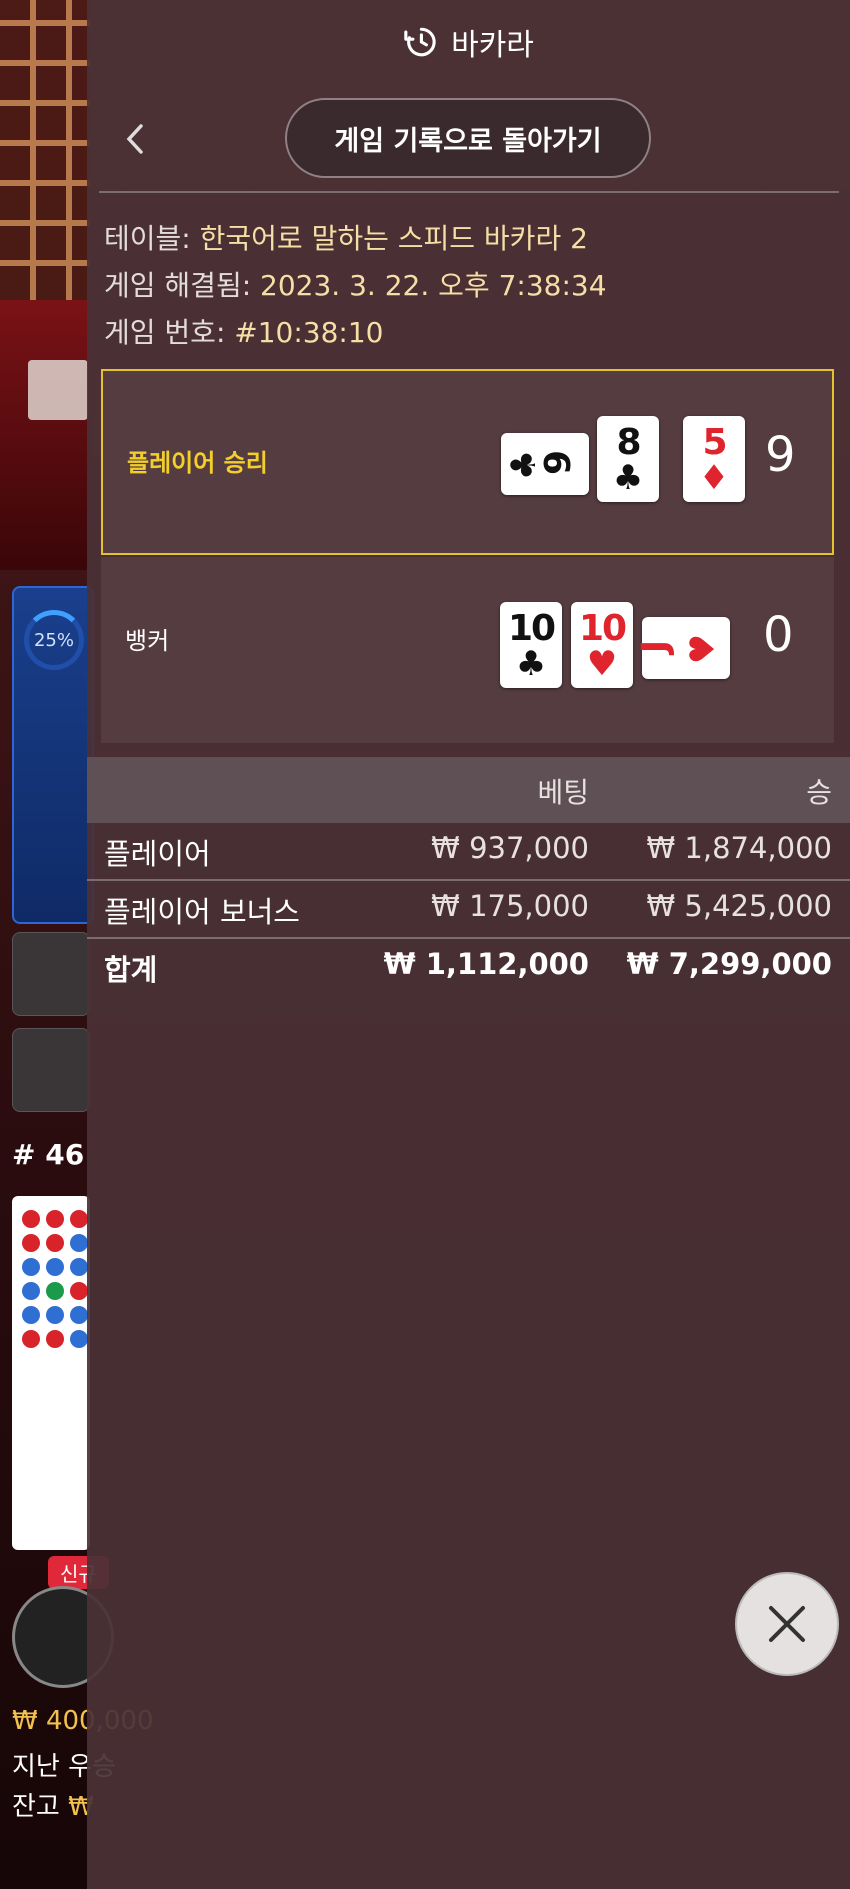  Describe the element at coordinates (628, 459) in the screenshot. I see `playing-card: 8 ♣` at that location.